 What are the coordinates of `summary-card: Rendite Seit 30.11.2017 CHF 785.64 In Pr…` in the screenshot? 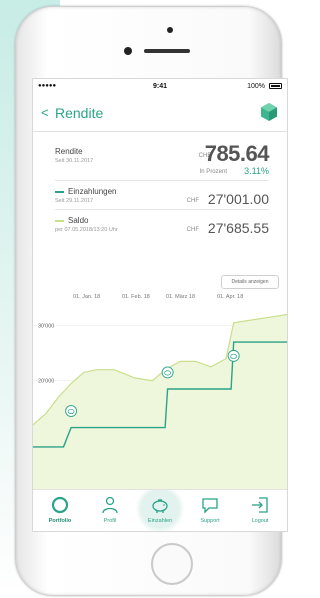 It's located at (162, 199).